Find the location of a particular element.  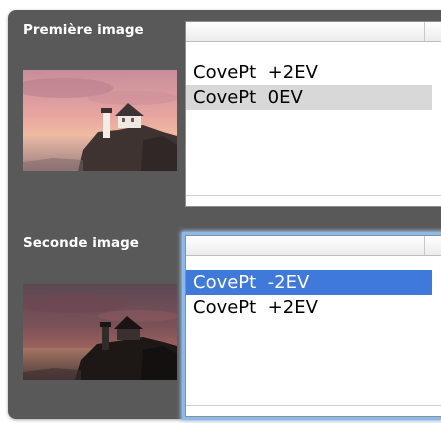

second-image-label: Seconde image is located at coordinates (81, 243).